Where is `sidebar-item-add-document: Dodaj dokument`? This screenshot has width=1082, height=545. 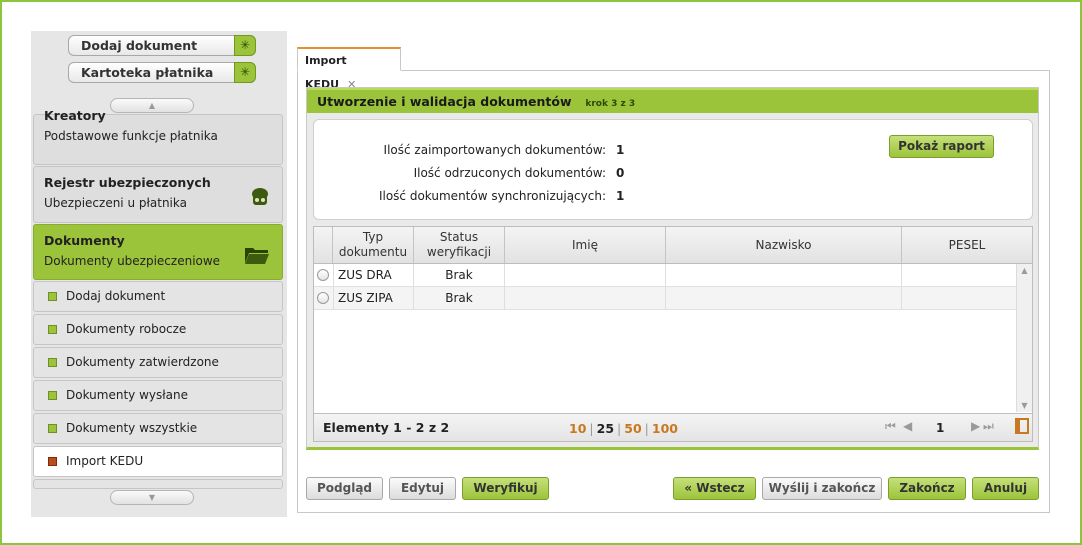
sidebar-item-add-document: Dodaj dokument is located at coordinates (158, 296).